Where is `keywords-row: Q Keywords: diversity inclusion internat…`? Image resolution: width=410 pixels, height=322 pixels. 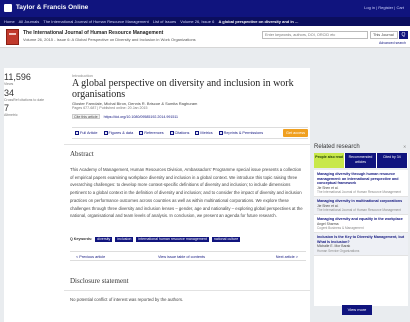 keywords-row: Q Keywords: diversity inclusion internat… is located at coordinates (188, 240).